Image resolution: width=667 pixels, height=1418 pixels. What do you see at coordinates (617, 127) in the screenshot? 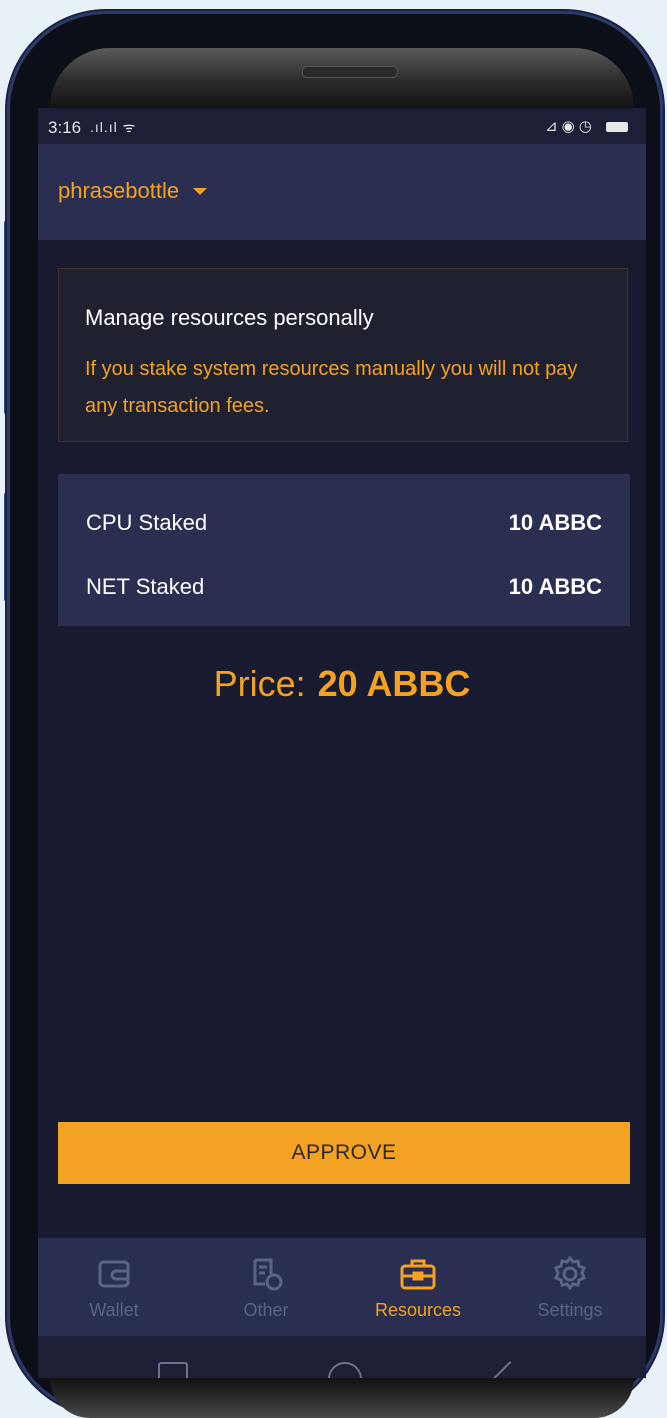
I see `battery-icon` at bounding box center [617, 127].